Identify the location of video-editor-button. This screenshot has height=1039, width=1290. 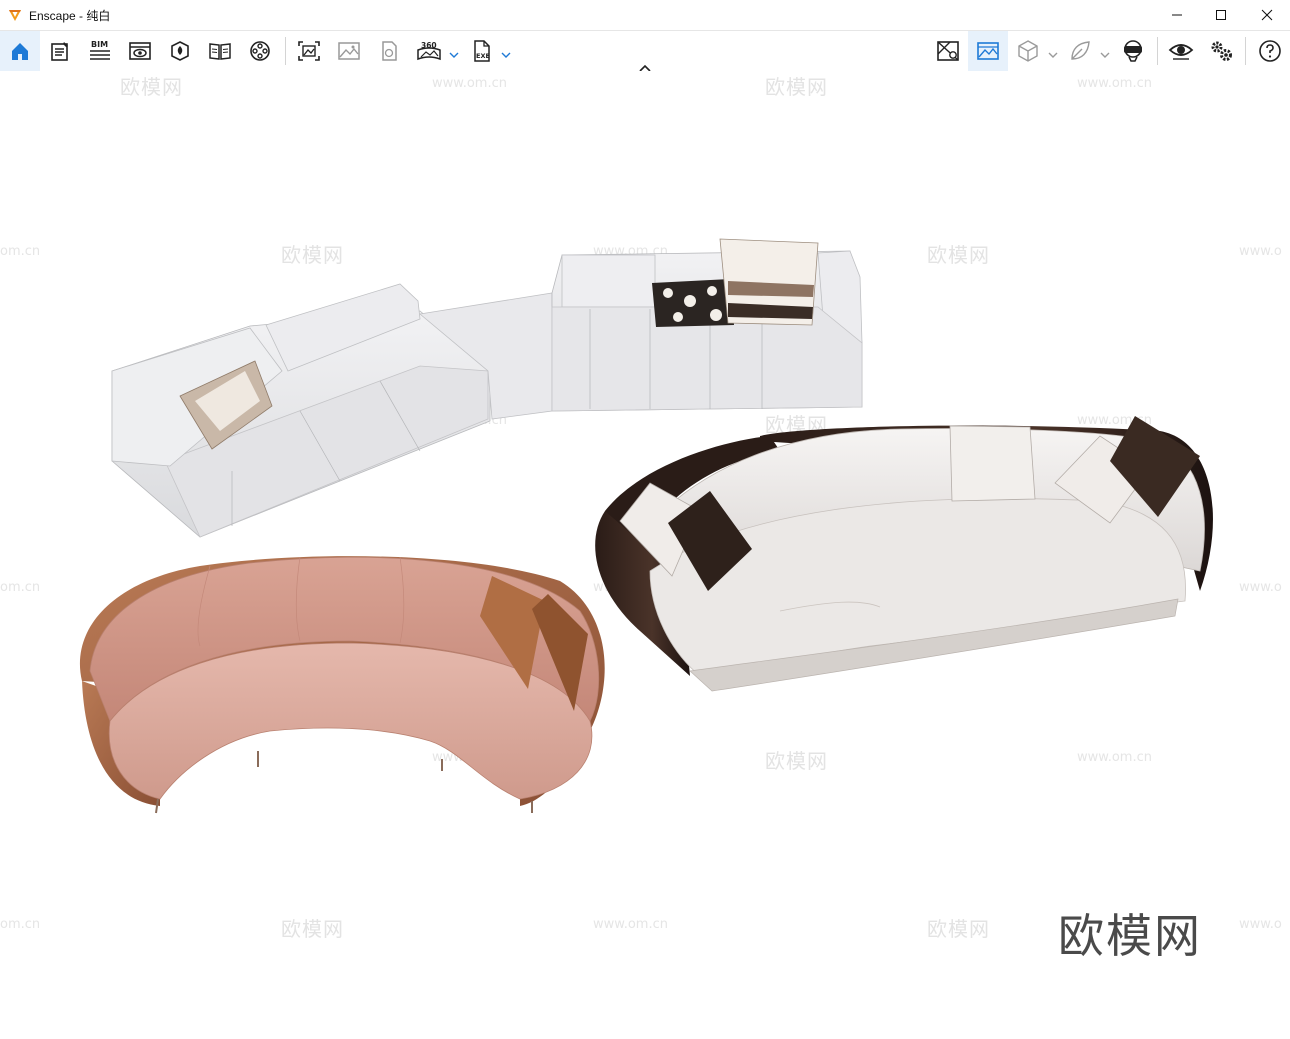
(260, 51).